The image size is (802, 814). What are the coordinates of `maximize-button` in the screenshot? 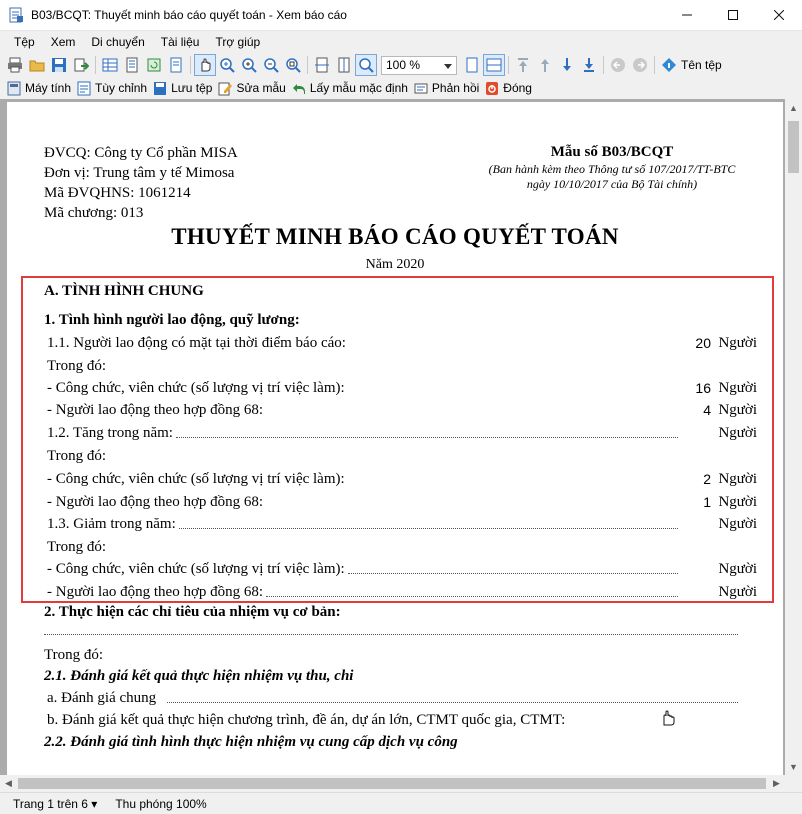 It's located at (733, 15).